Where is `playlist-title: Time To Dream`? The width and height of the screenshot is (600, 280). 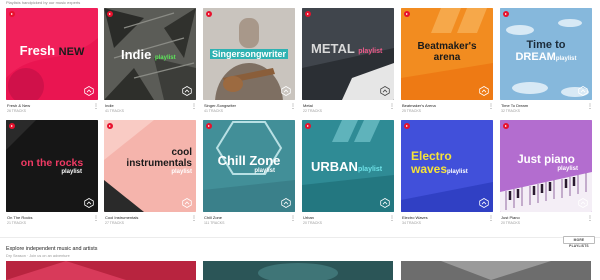 playlist-title: Time To Dream is located at coordinates (546, 105).